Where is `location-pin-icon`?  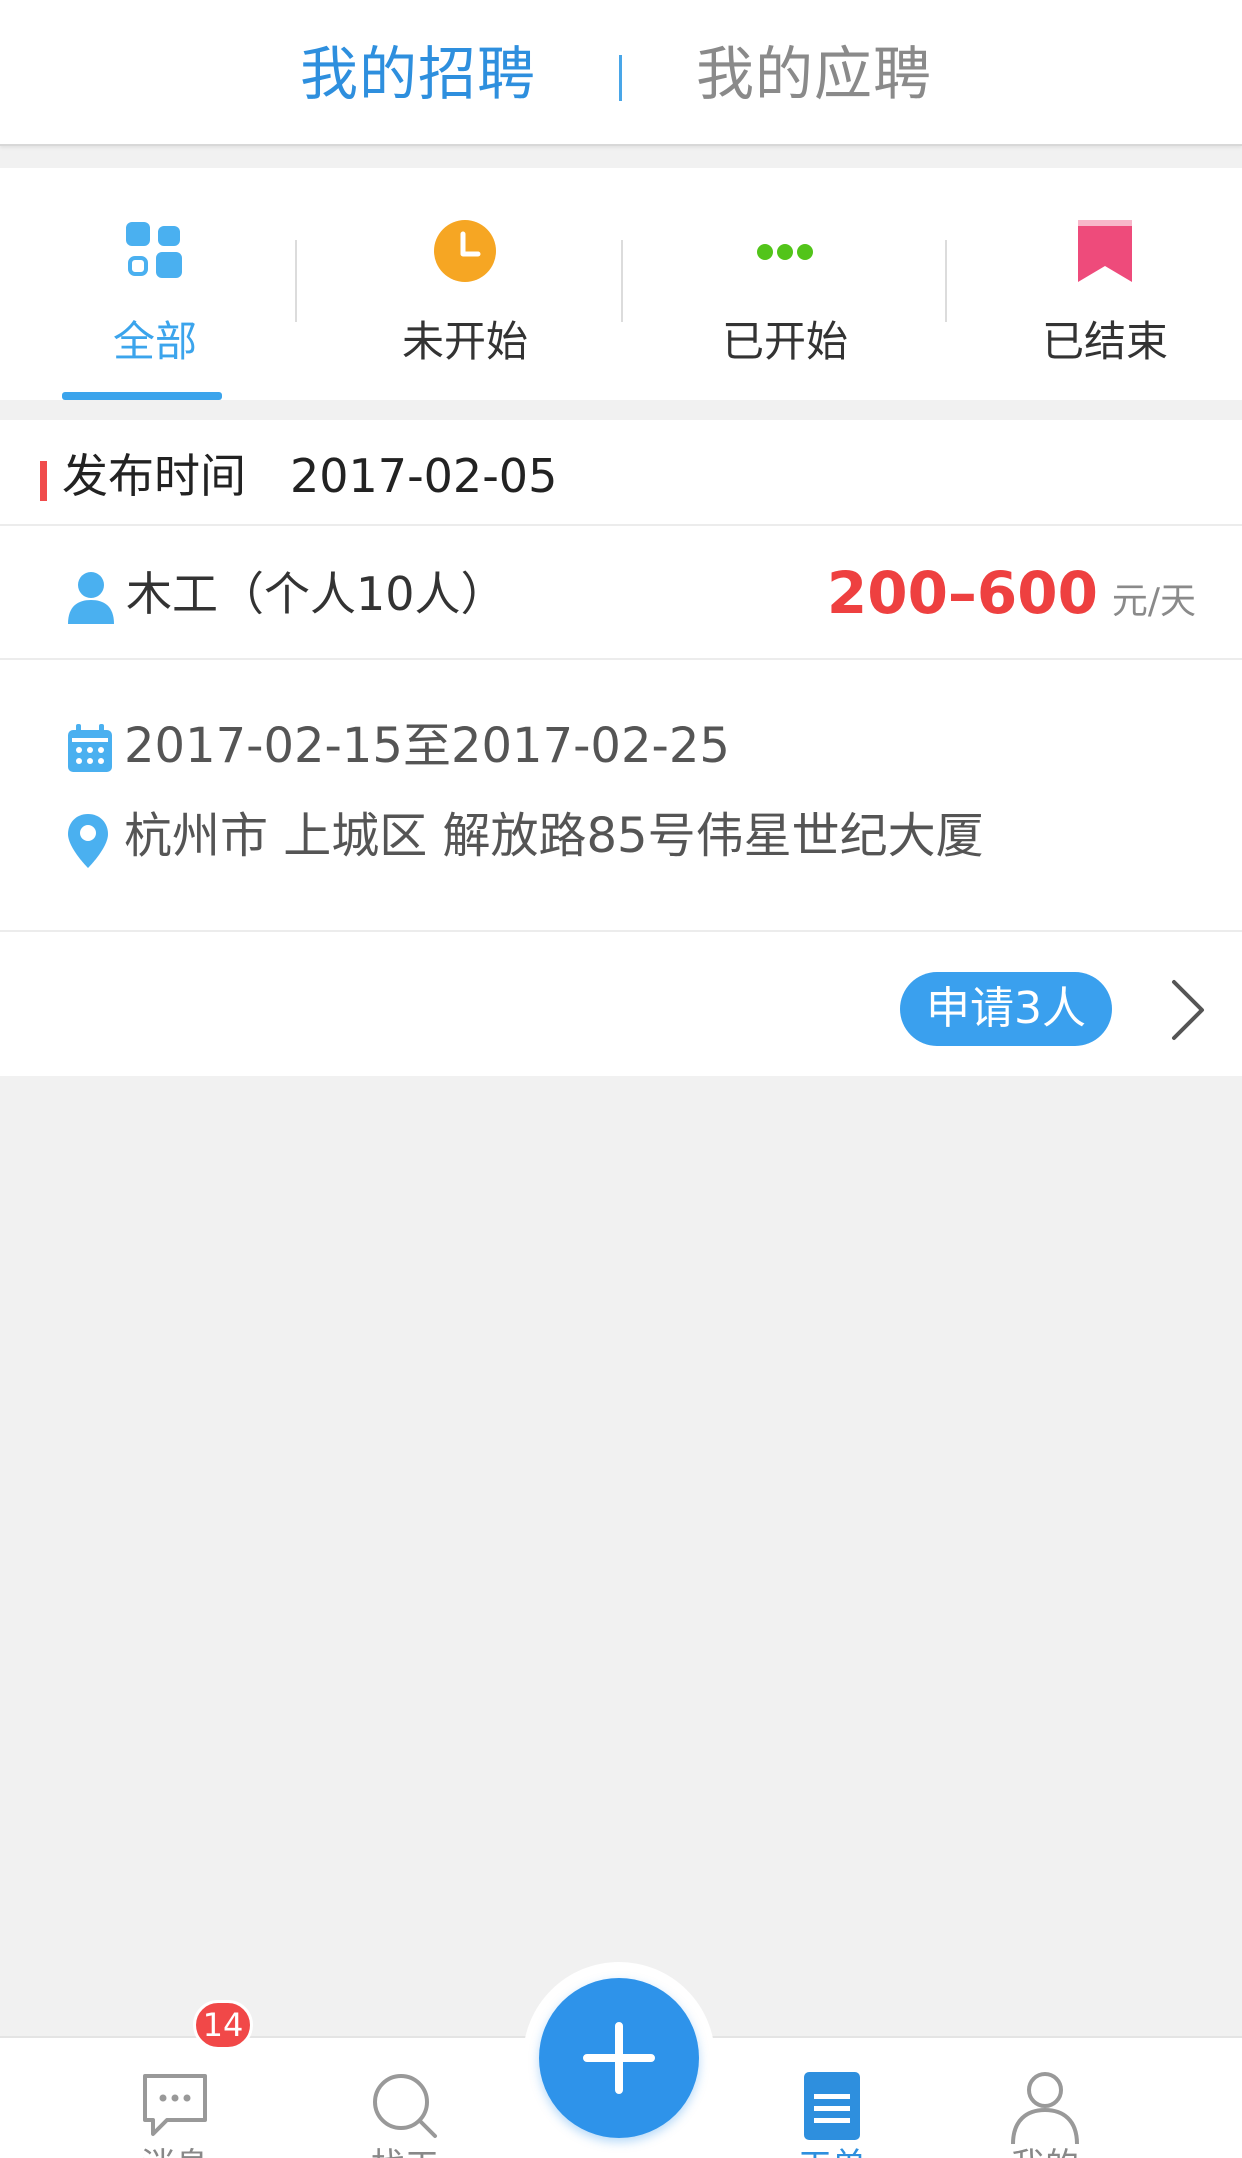 location-pin-icon is located at coordinates (88, 841).